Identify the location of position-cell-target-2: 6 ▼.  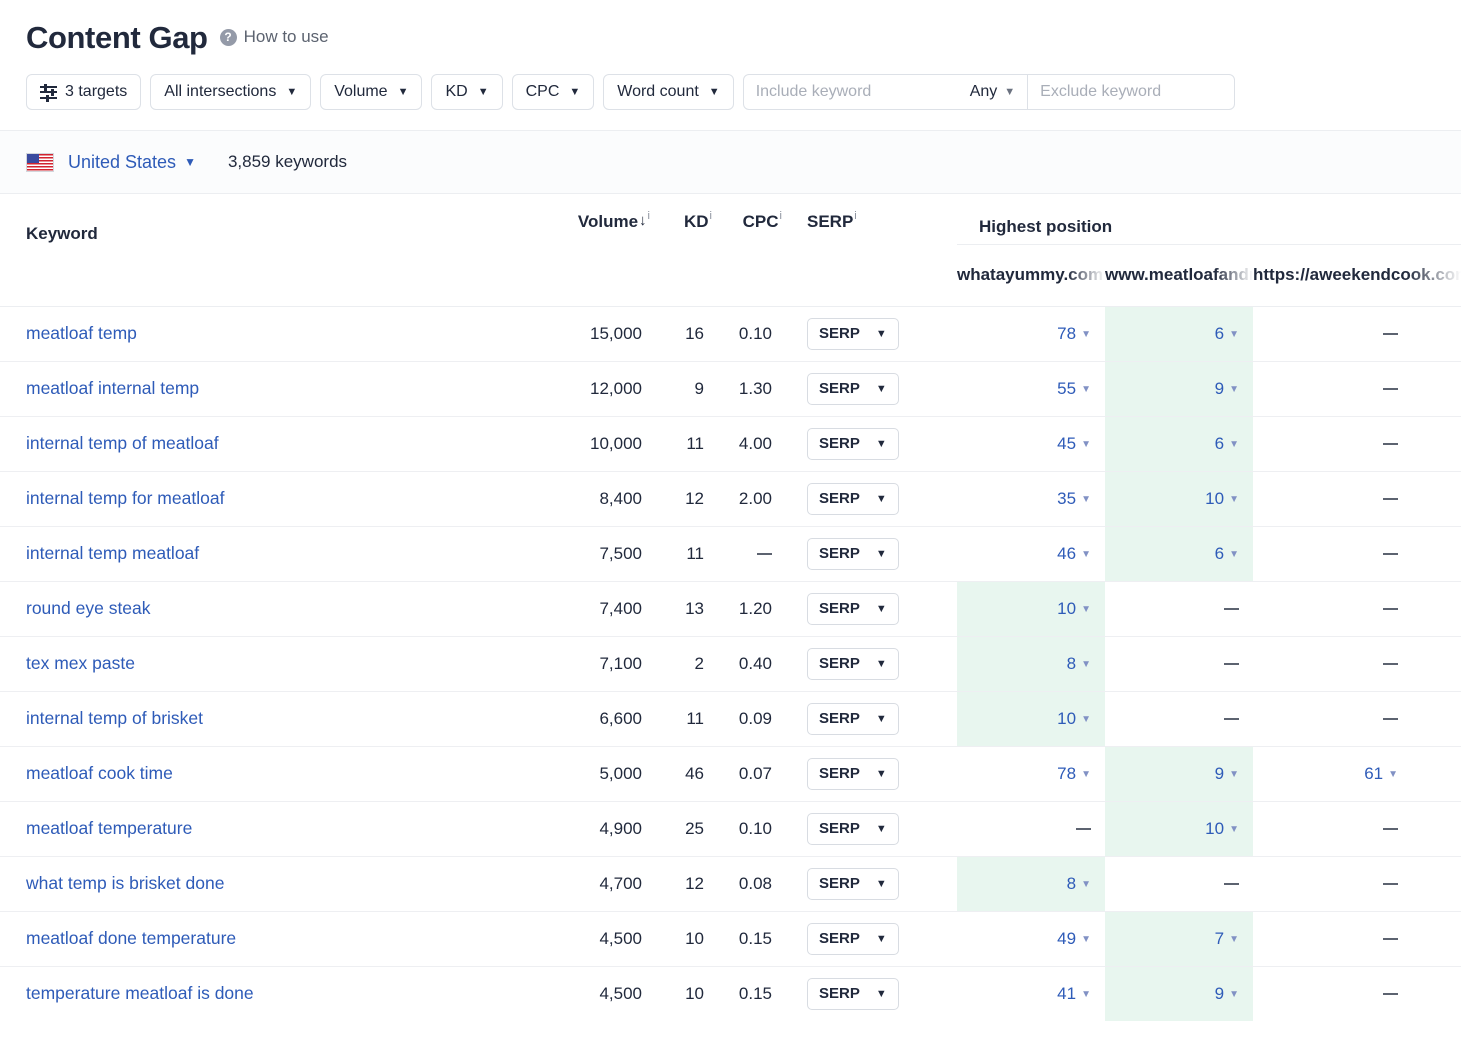
(1179, 553).